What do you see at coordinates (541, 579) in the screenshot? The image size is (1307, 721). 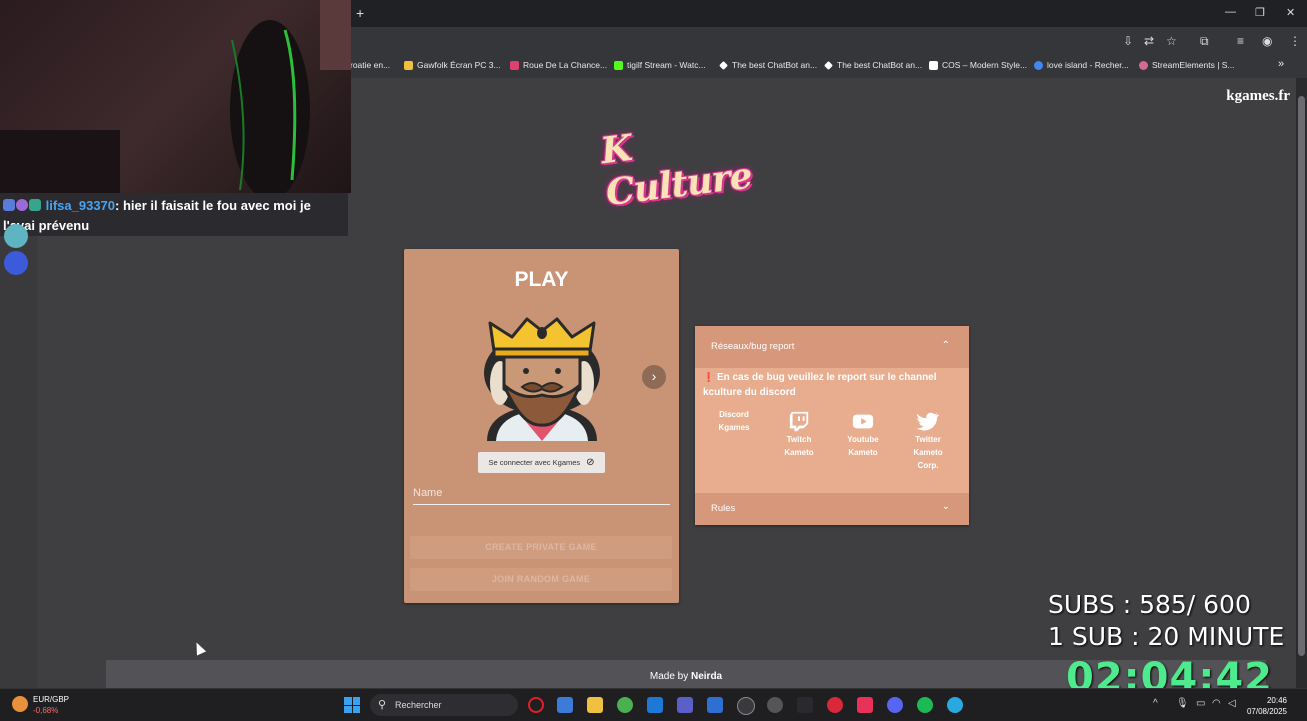 I see `join-random-game-button: JOIN RANDOM GAME` at bounding box center [541, 579].